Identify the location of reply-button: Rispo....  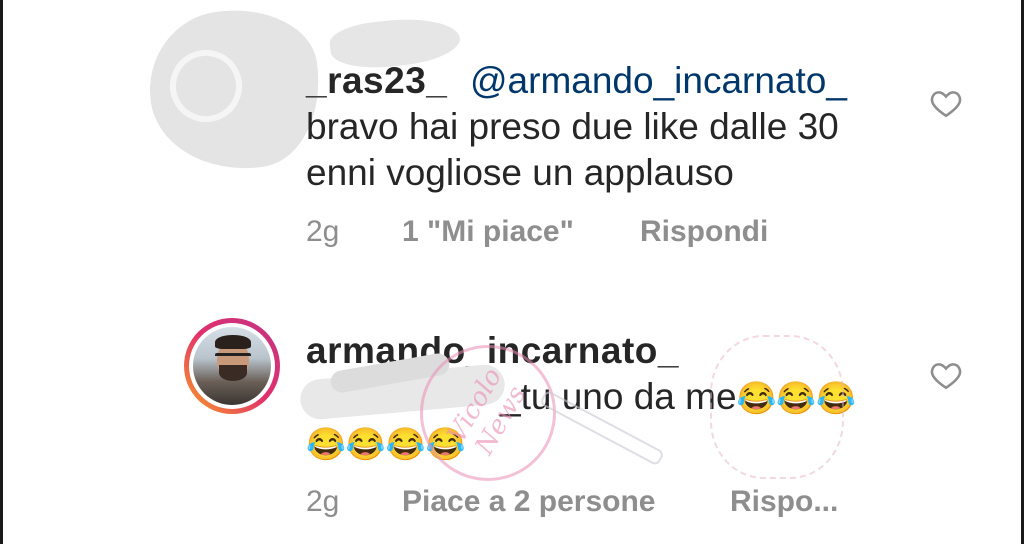
(784, 502).